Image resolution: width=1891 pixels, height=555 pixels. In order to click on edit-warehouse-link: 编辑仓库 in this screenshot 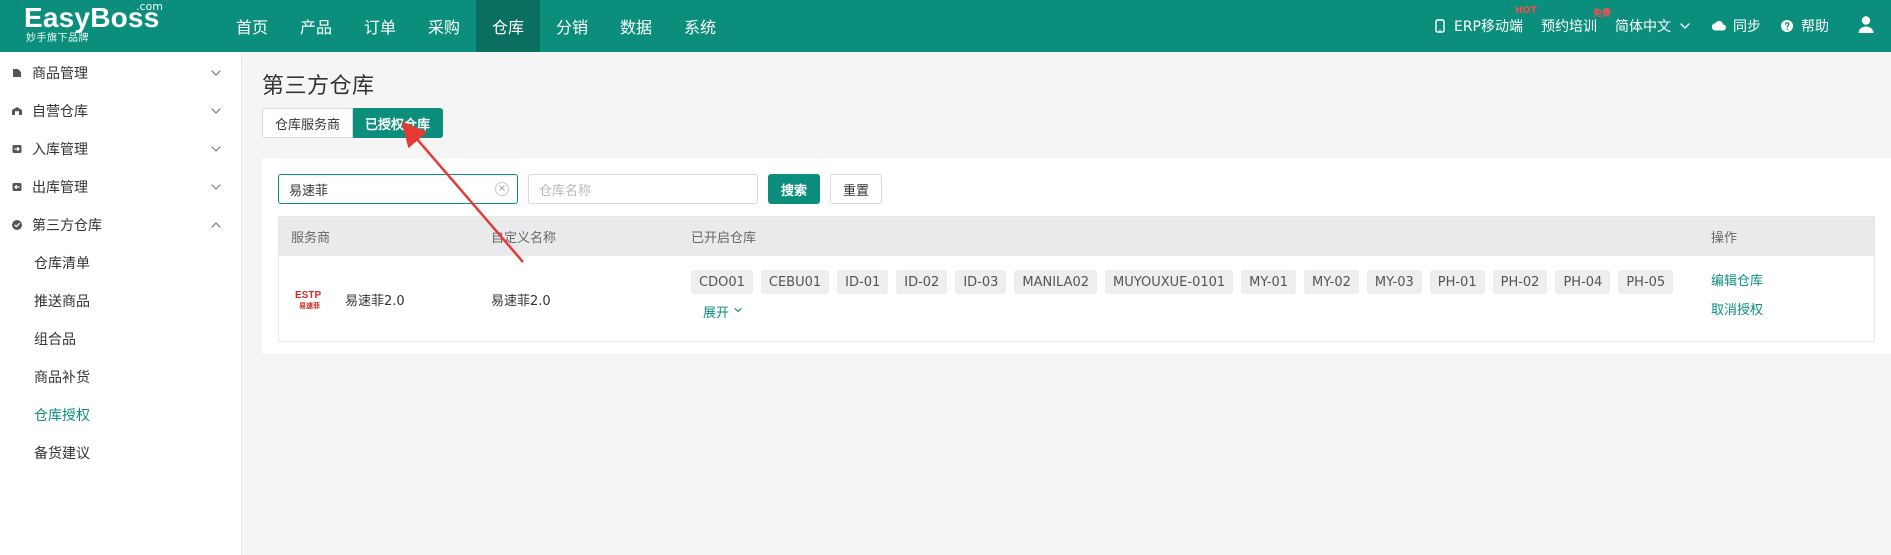, I will do `click(1737, 279)`.